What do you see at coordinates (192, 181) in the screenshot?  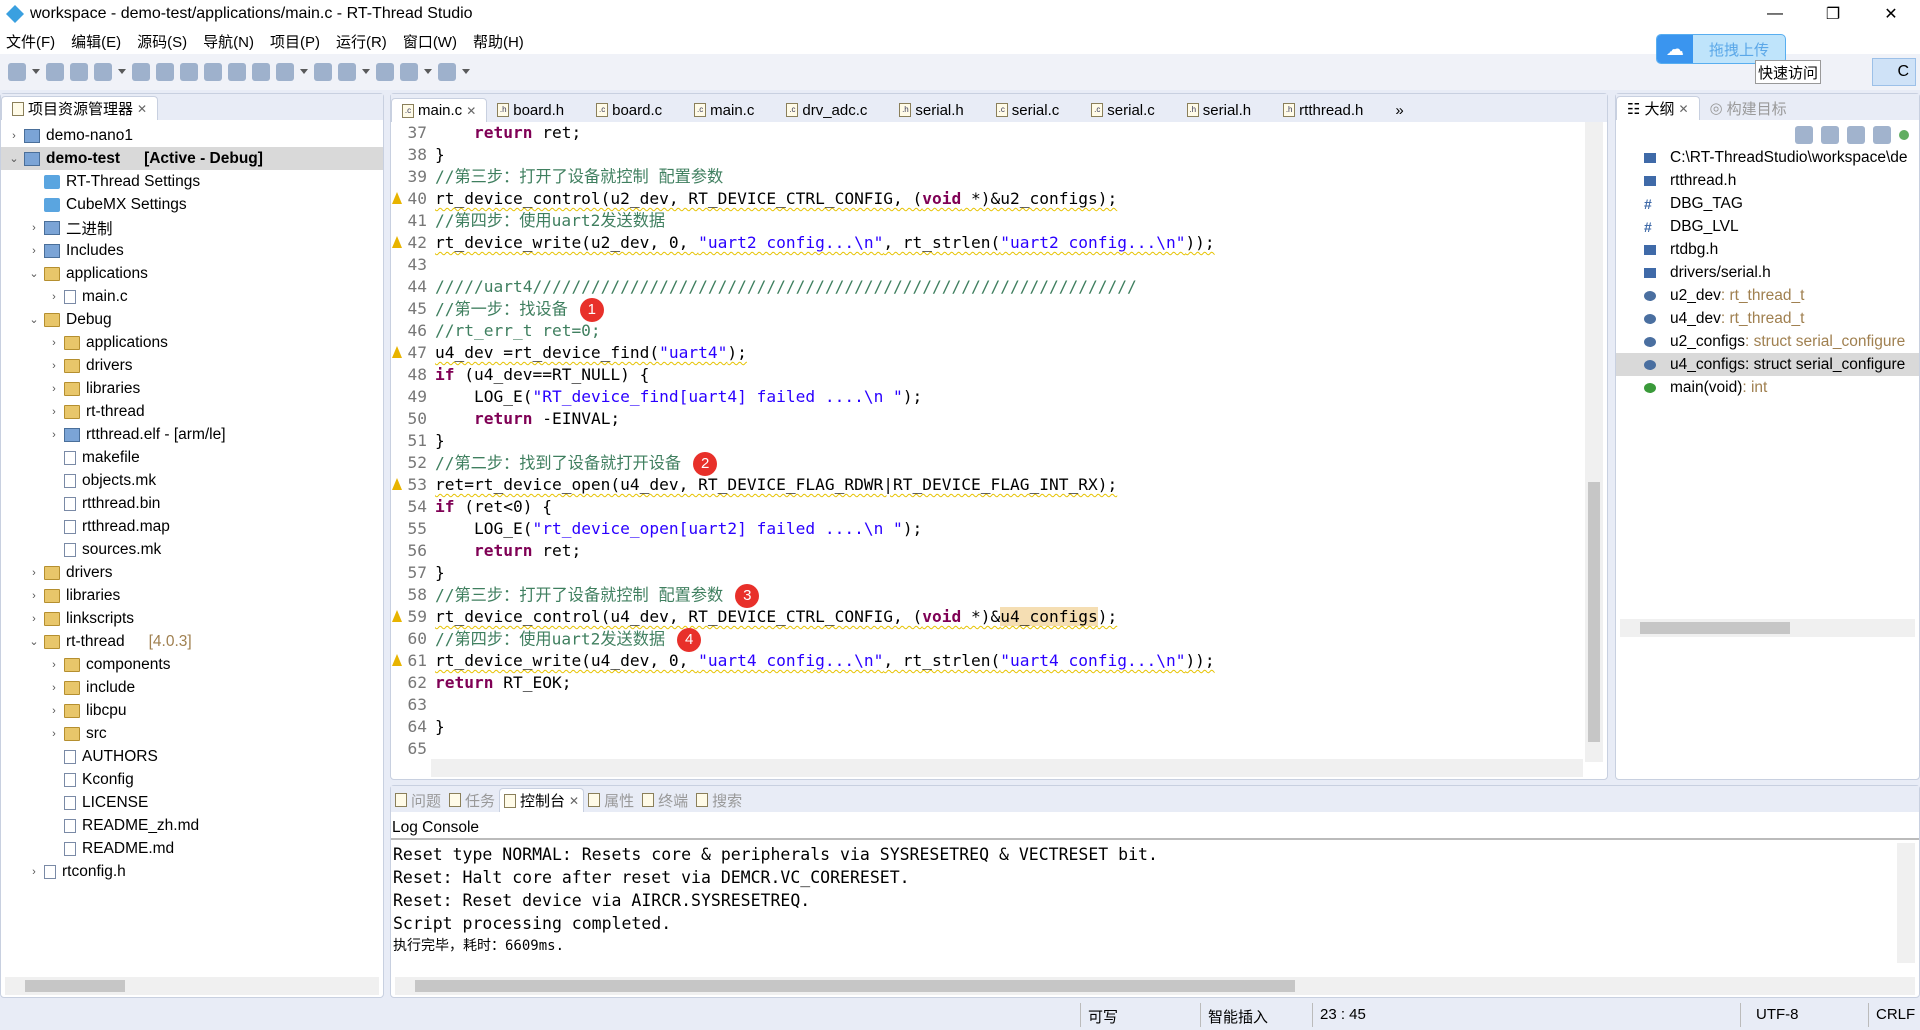 I see `tree-item: RT-Thread Settings` at bounding box center [192, 181].